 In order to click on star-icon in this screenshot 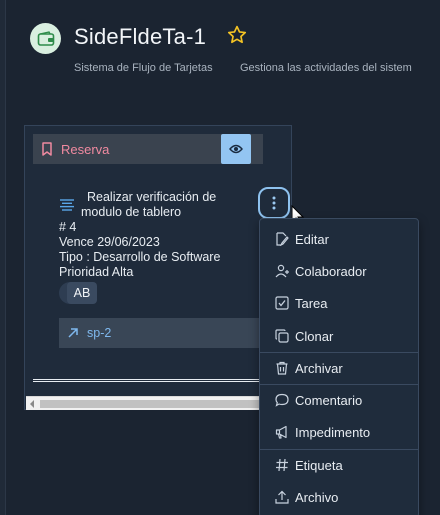, I will do `click(237, 35)`.